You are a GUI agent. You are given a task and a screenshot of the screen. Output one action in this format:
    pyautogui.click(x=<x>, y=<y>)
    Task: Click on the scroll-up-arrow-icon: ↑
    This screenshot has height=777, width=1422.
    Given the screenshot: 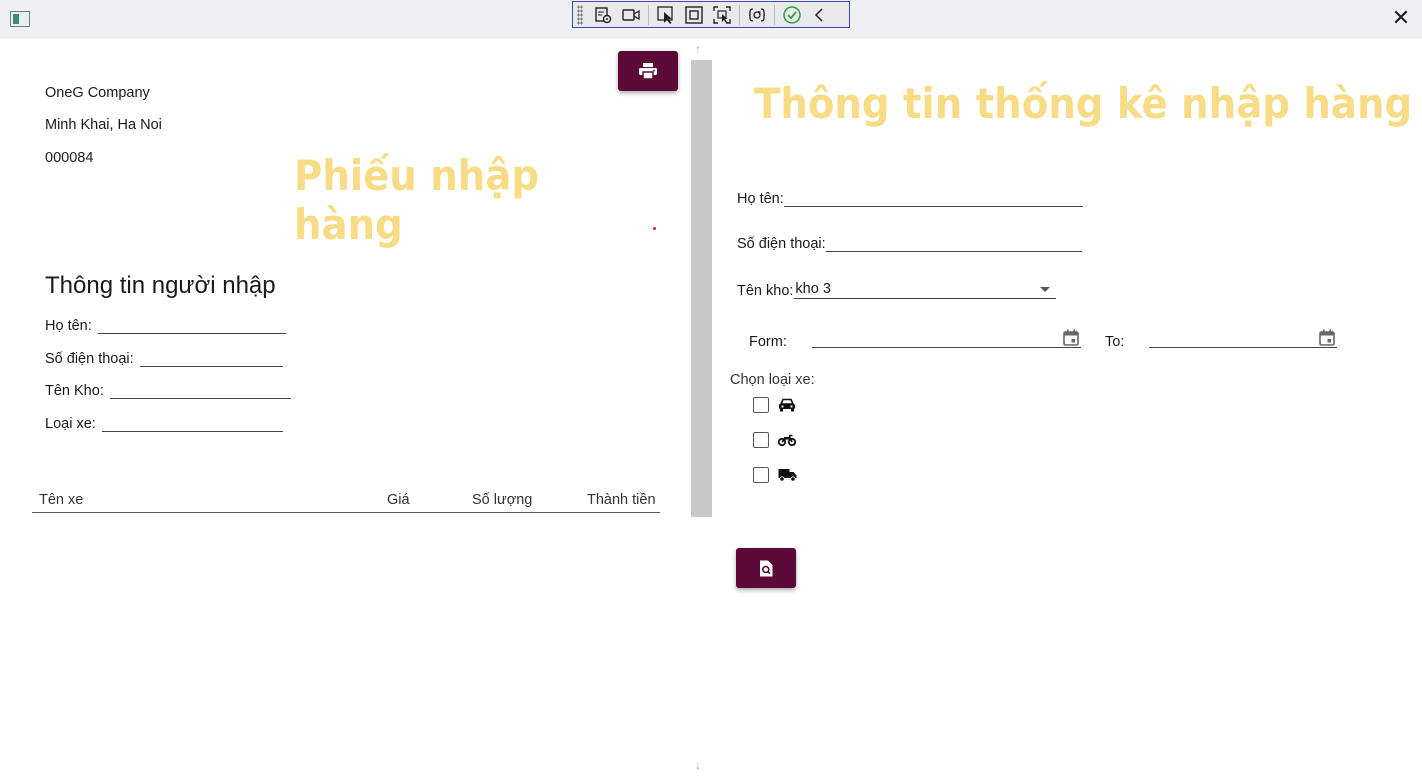 What is the action you would take?
    pyautogui.click(x=698, y=49)
    